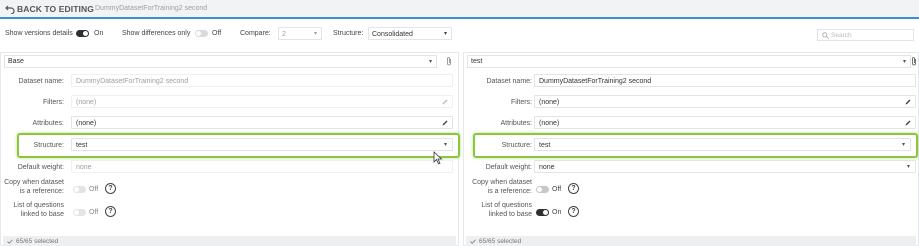  Describe the element at coordinates (438, 158) in the screenshot. I see `mouse-cursor-icon` at that location.